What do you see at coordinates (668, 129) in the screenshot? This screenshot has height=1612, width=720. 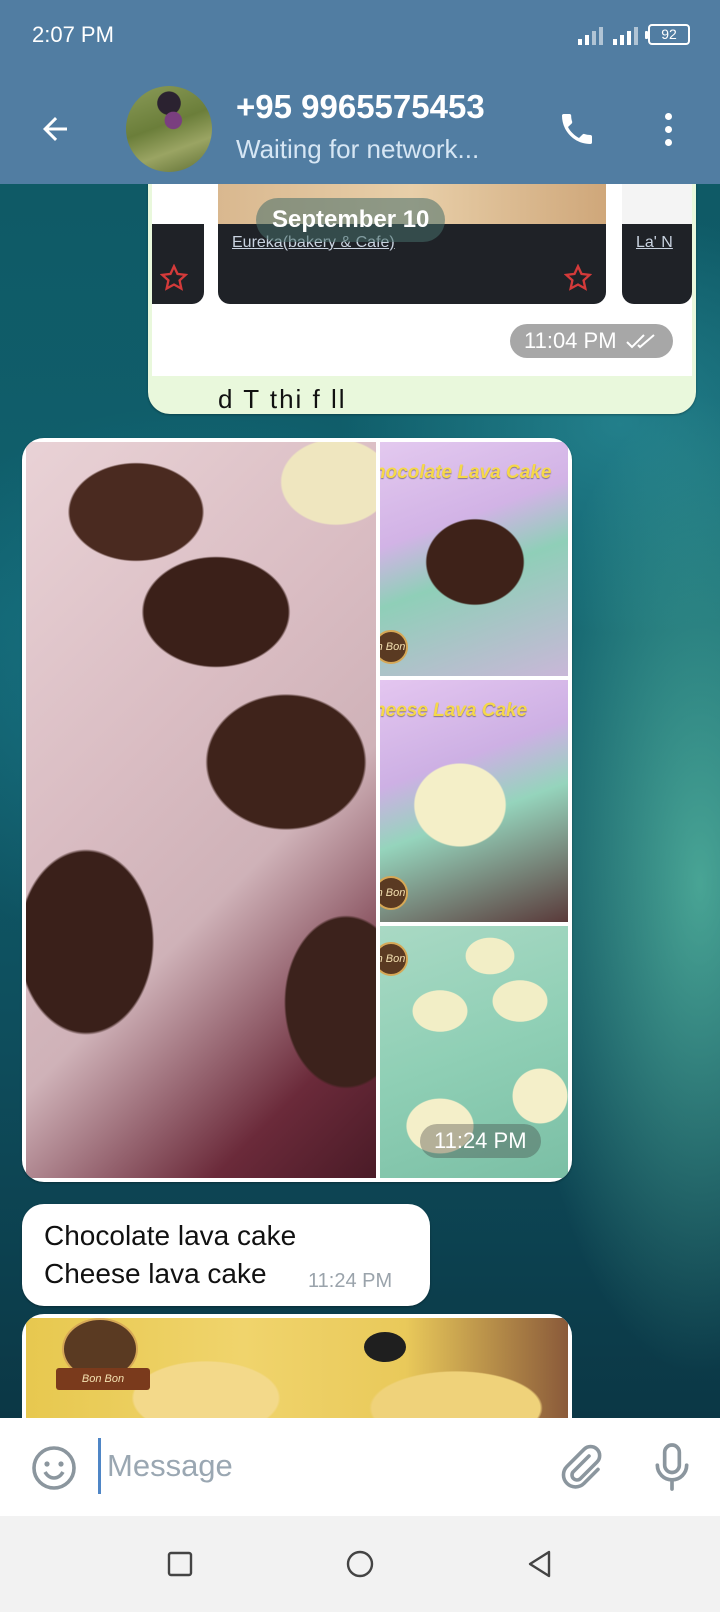 I see `more-menu-button` at bounding box center [668, 129].